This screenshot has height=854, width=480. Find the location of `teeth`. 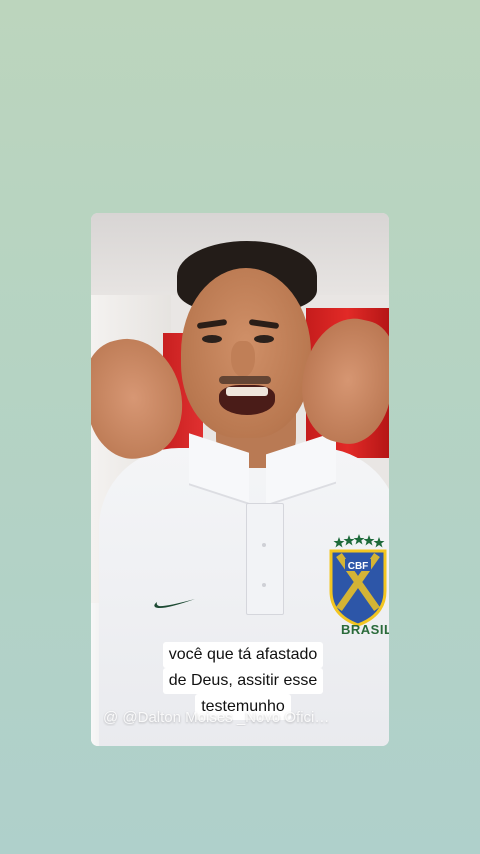

teeth is located at coordinates (247, 391).